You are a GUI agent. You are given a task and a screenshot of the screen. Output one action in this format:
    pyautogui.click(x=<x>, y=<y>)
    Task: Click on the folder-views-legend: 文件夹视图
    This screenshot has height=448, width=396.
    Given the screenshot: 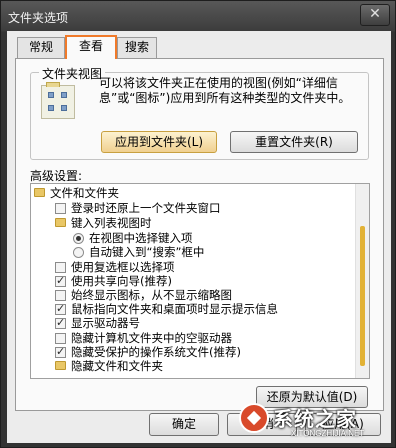 What is the action you would take?
    pyautogui.click(x=72, y=73)
    